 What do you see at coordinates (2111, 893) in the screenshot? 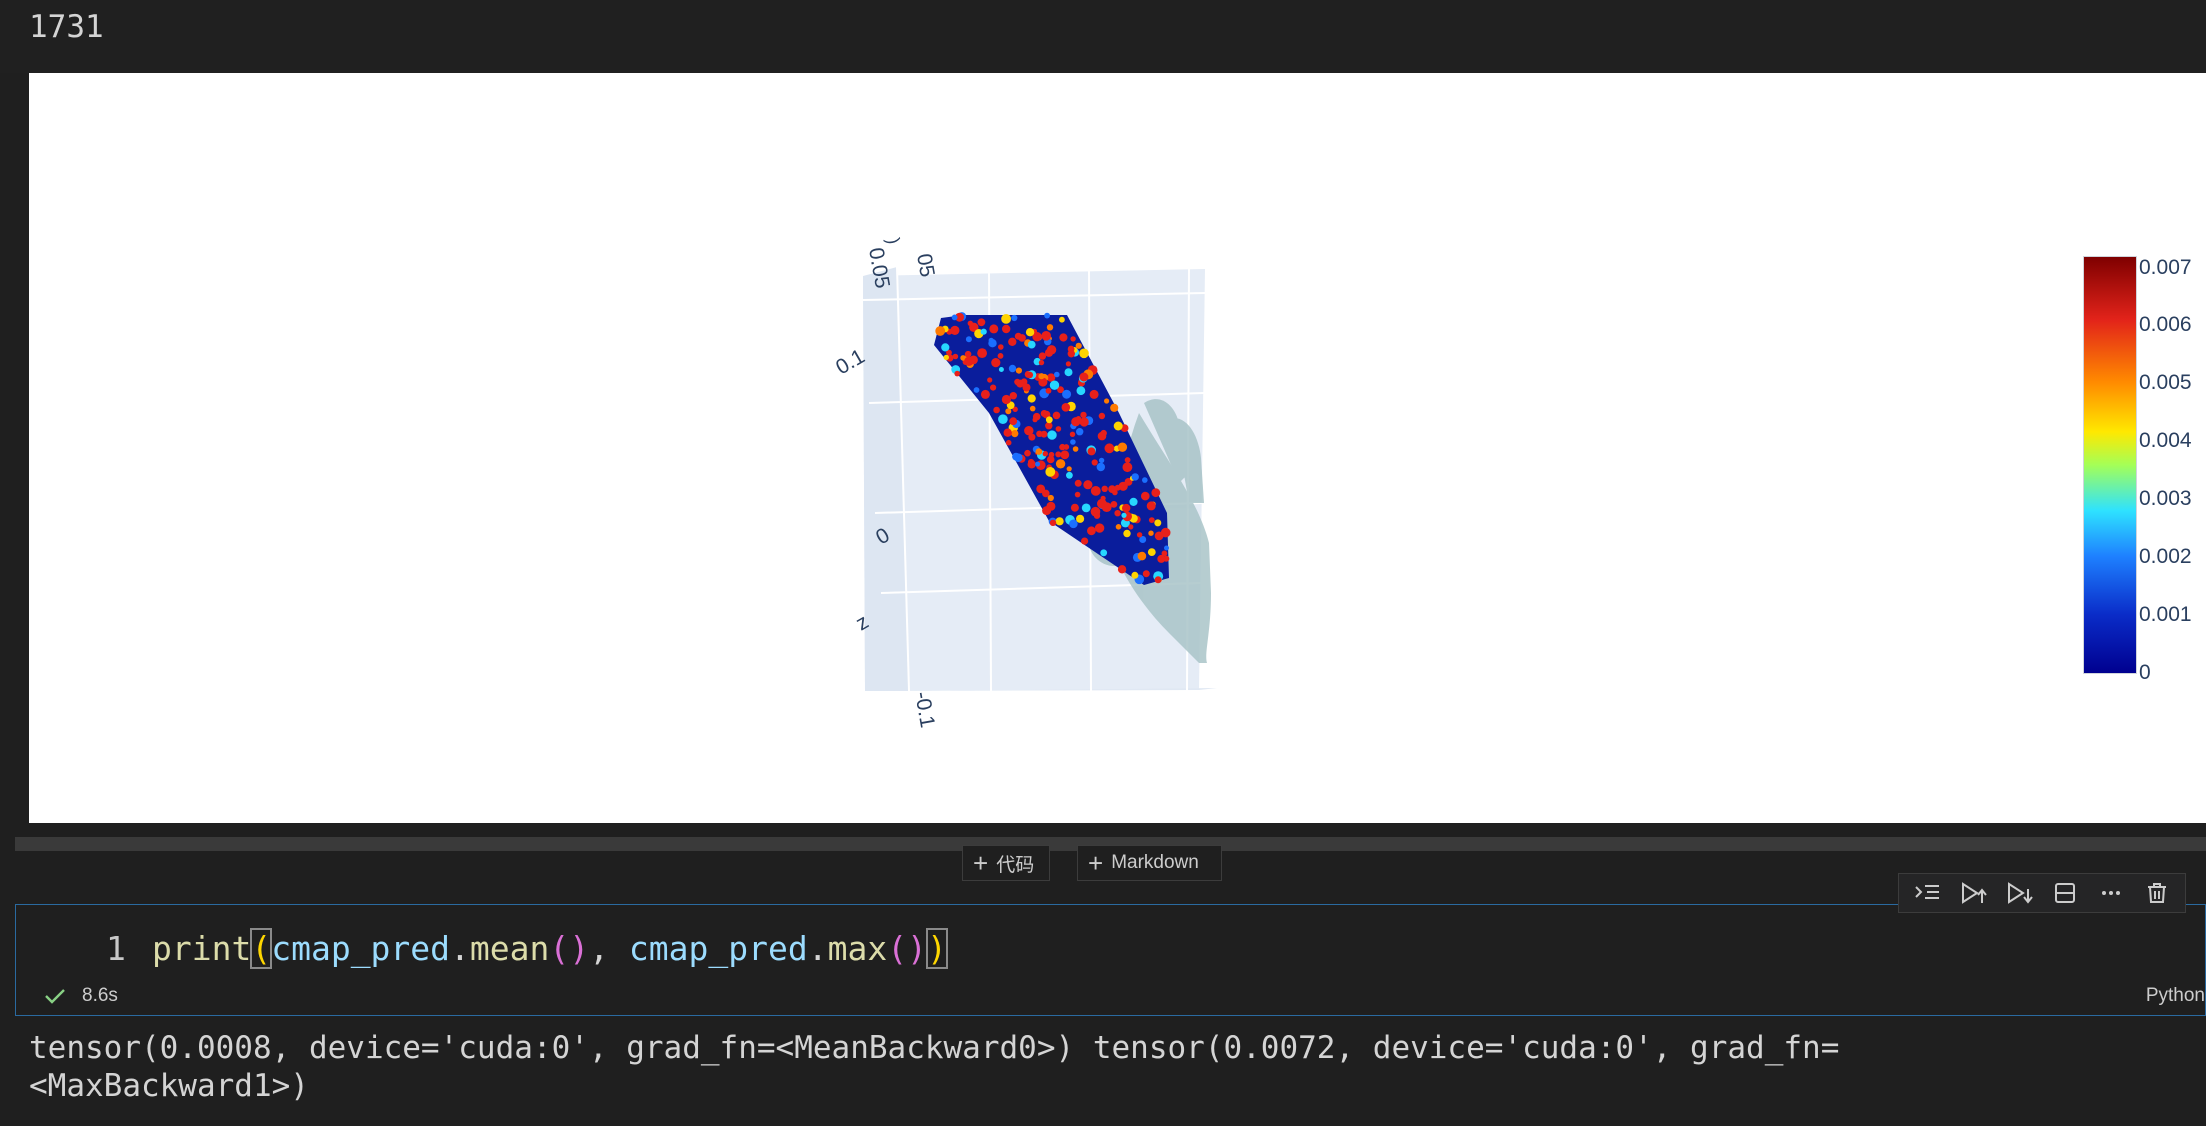
I see `more-icon` at bounding box center [2111, 893].